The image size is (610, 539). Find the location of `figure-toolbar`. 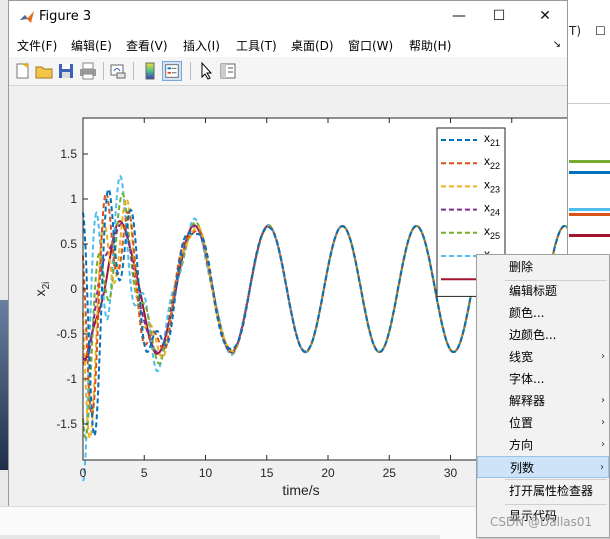

figure-toolbar is located at coordinates (288, 71).